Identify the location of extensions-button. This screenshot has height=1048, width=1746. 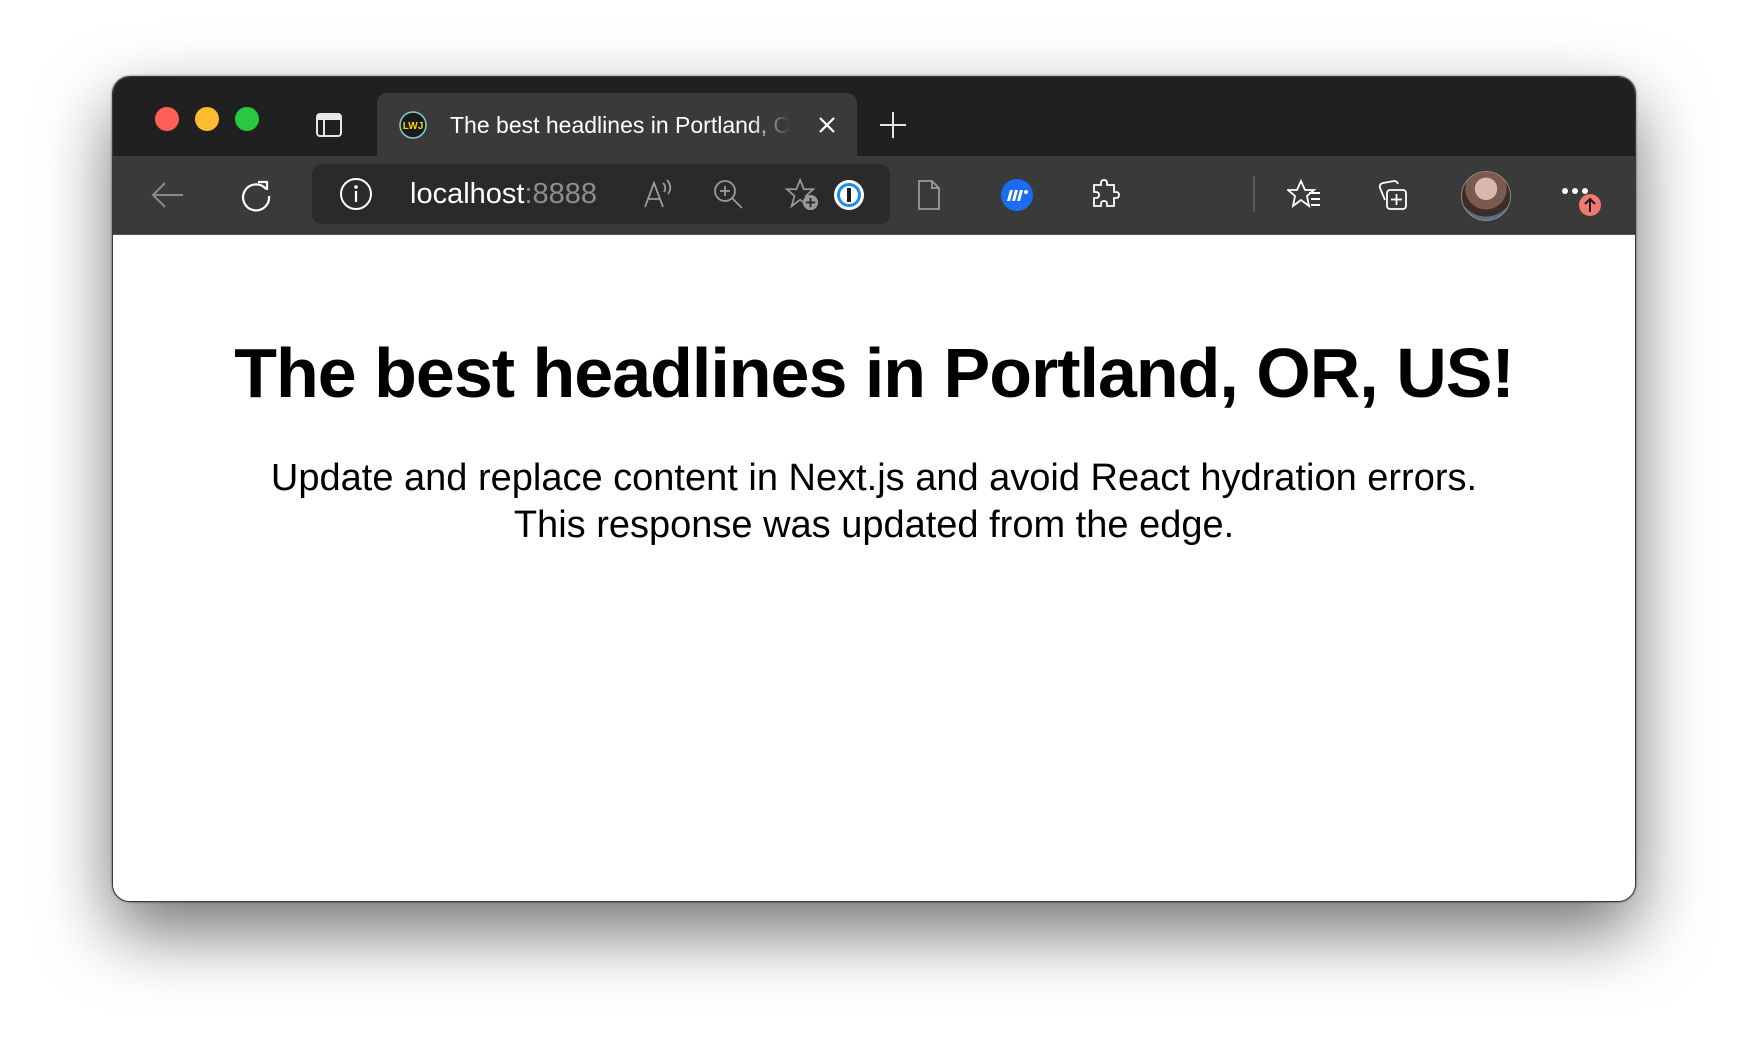
(1105, 195).